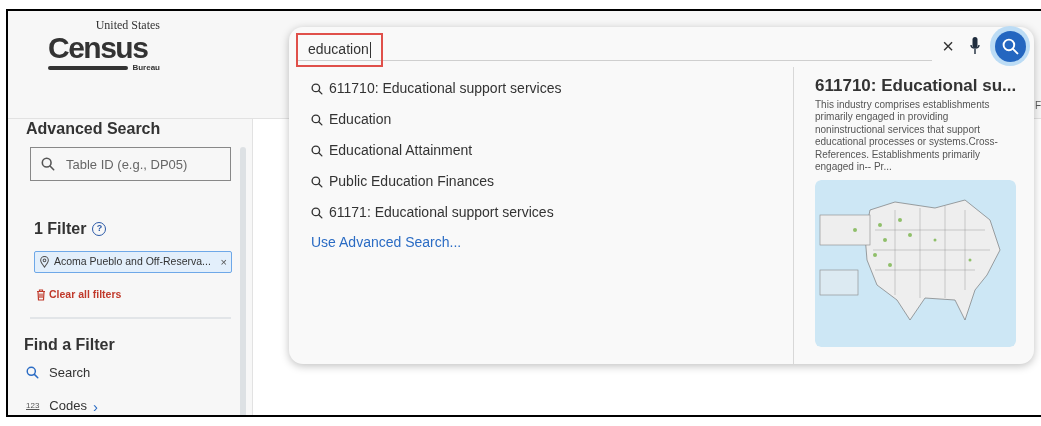 The width and height of the screenshot is (1041, 426). I want to click on suggestion-item: Public Education Finances, so click(411, 181).